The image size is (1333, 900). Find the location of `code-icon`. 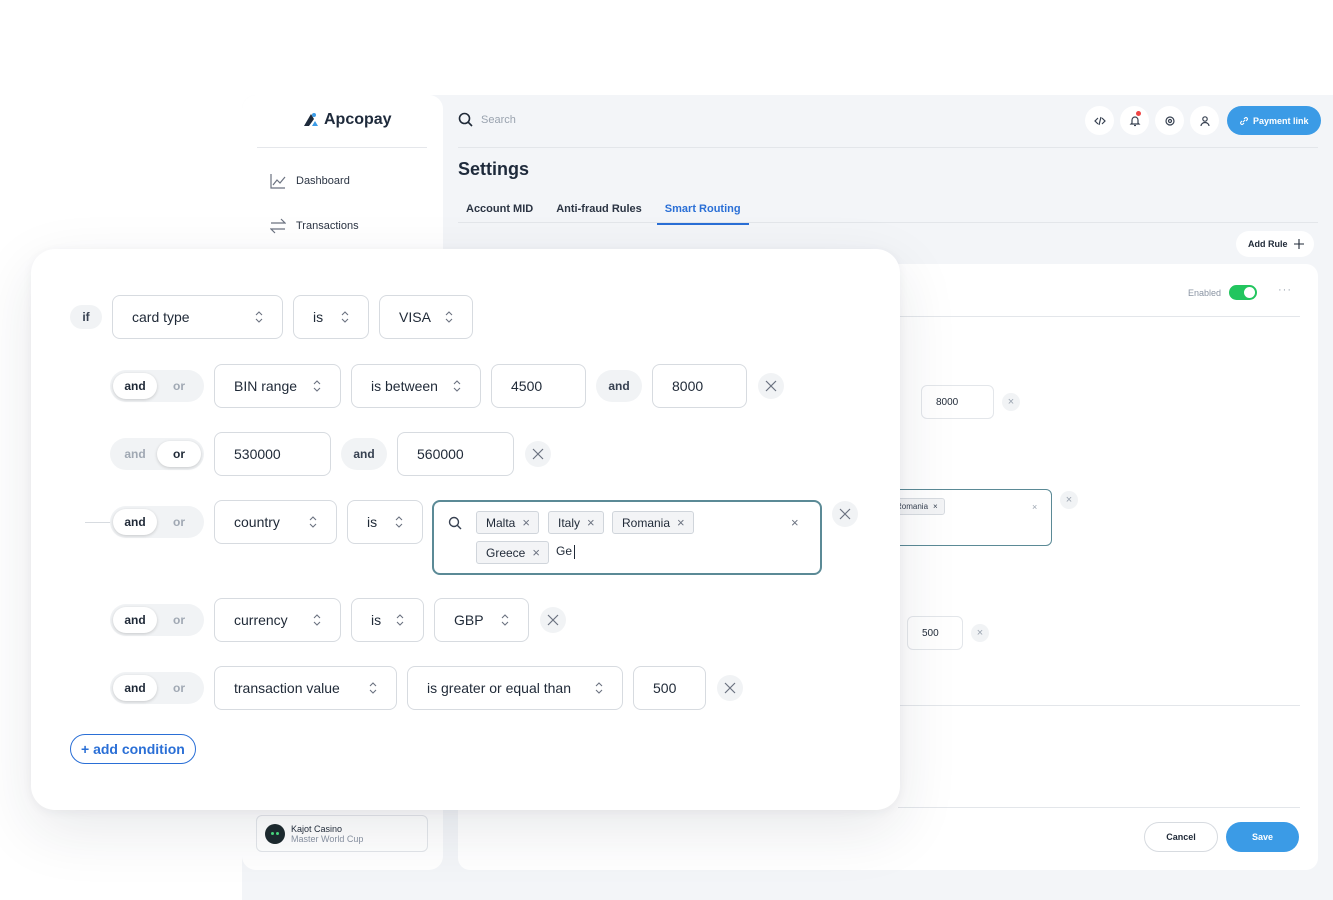

code-icon is located at coordinates (1099, 120).